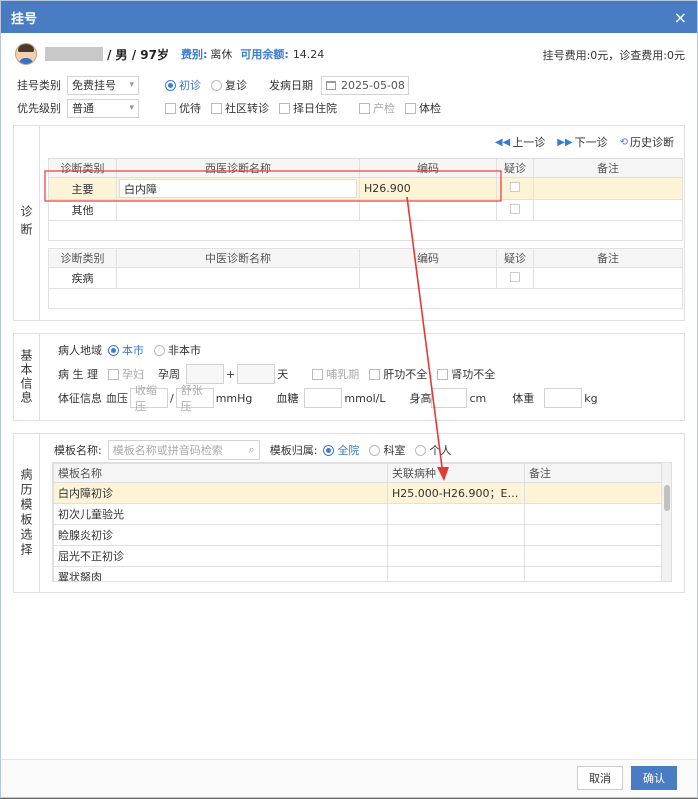 The image size is (698, 799). I want to click on table-row: 初次儿童验光, so click(357, 514).